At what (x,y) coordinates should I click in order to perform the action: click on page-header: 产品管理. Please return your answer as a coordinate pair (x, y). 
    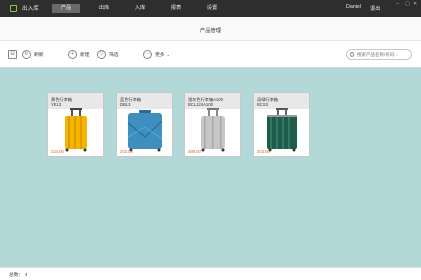
    Looking at the image, I should click on (210, 29).